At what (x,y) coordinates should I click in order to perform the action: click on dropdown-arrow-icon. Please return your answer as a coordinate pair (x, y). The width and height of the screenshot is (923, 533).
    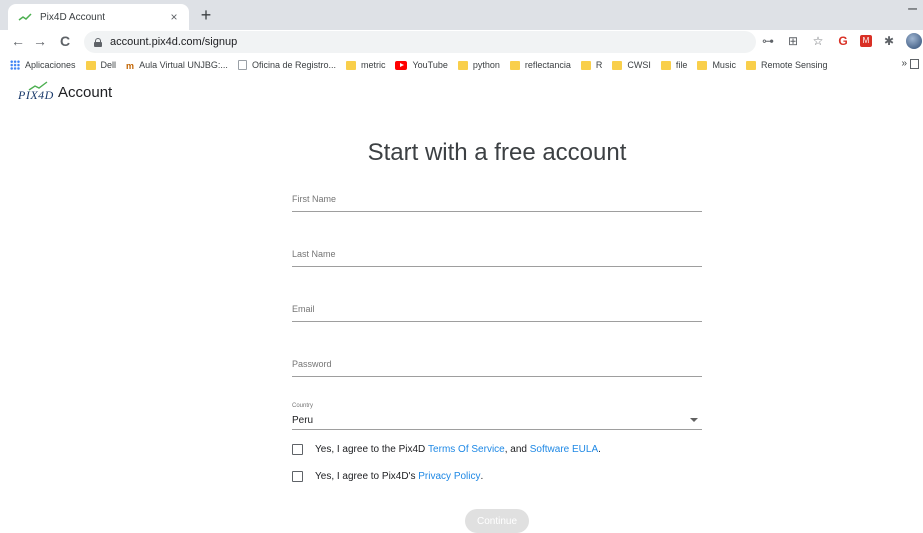
    Looking at the image, I should click on (694, 420).